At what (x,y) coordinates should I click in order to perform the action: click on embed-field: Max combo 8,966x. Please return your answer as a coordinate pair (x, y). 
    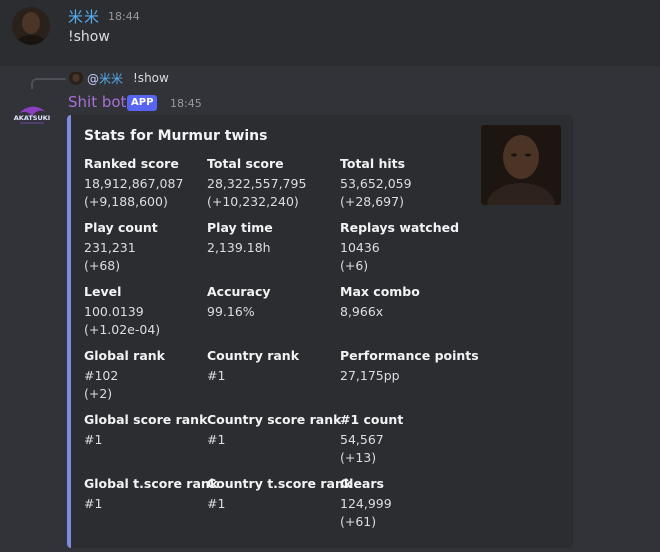
    Looking at the image, I should click on (380, 302).